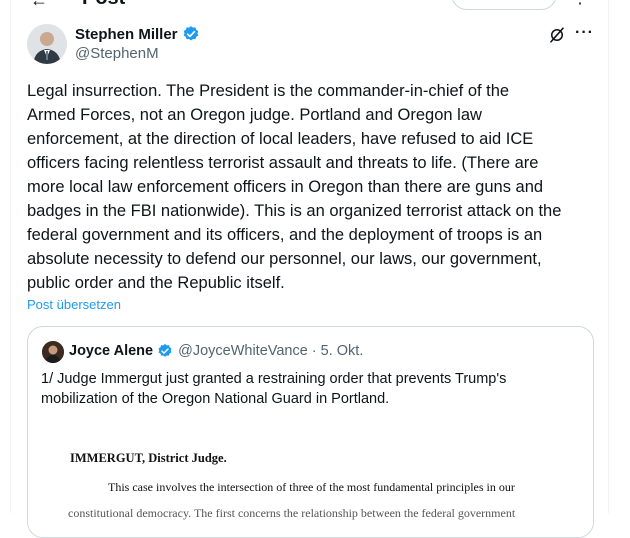  Describe the element at coordinates (10, 256) in the screenshot. I see `column-border-left` at that location.